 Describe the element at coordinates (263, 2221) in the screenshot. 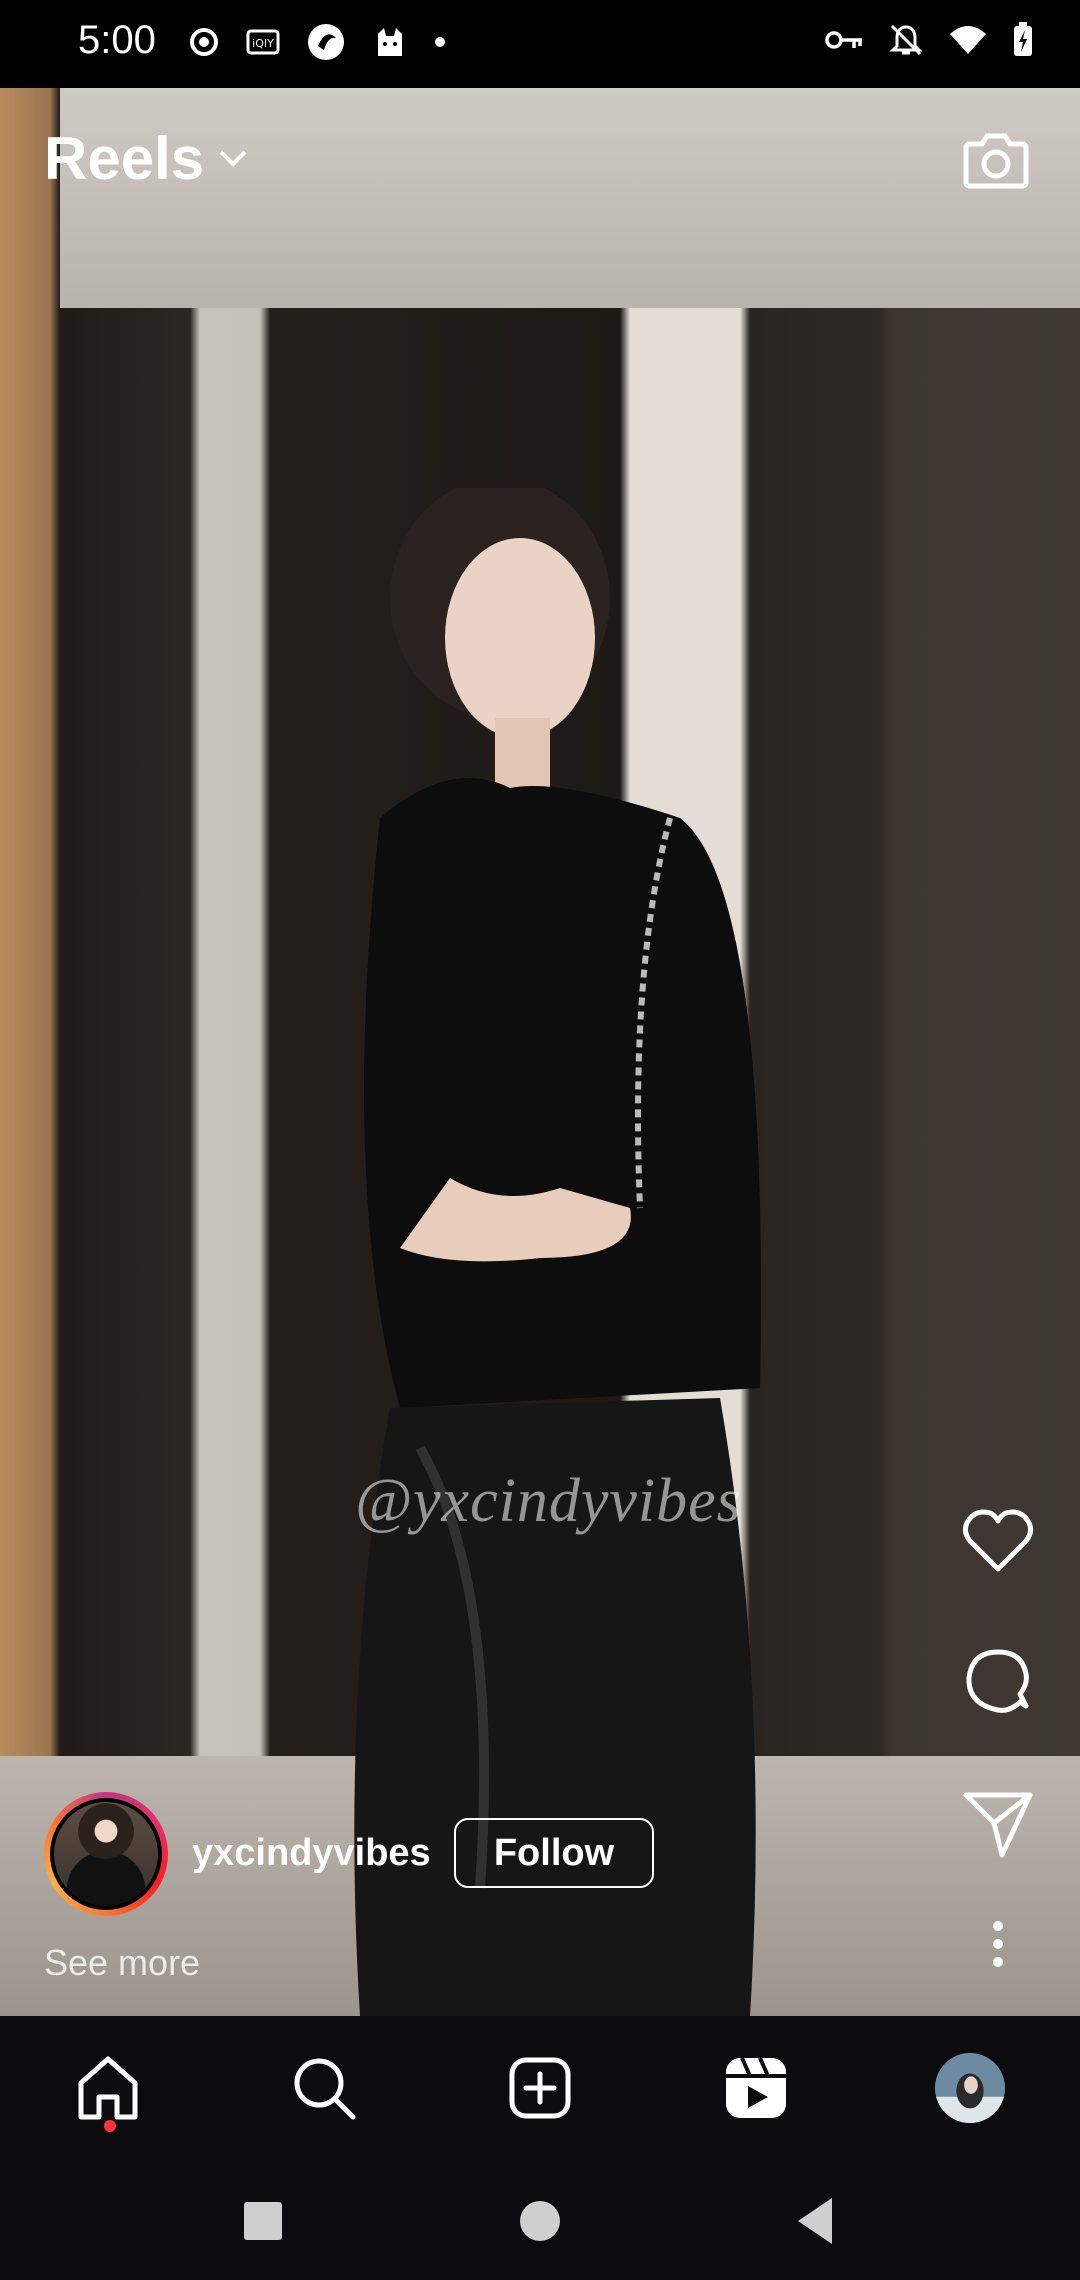

I see `recents-square` at that location.